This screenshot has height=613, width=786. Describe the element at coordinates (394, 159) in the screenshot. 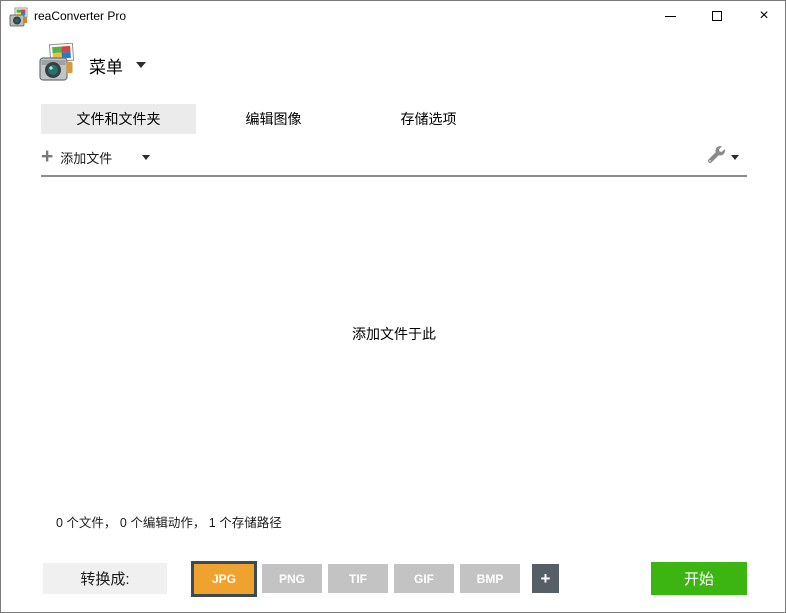

I see `toolbar: + 添加文件` at that location.